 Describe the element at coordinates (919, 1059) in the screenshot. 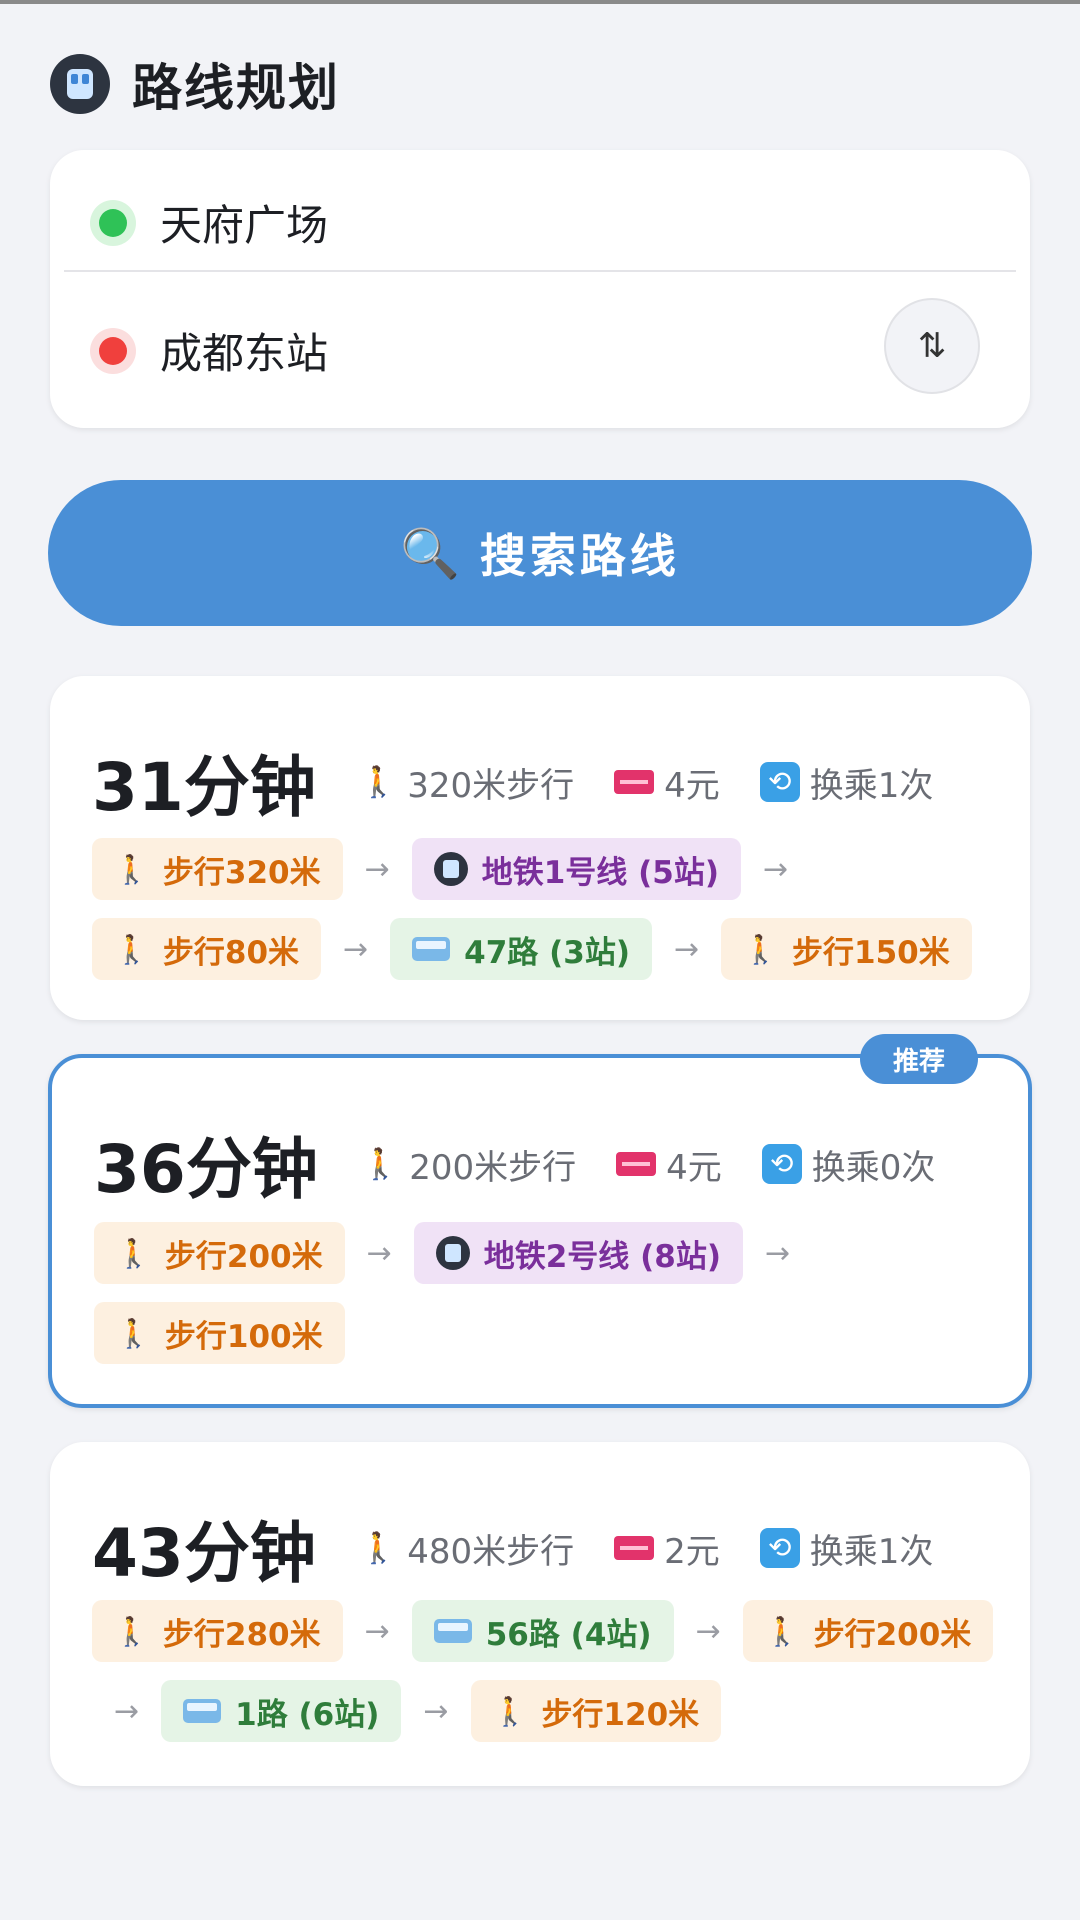

I see `recommended-badge: 推荐` at that location.